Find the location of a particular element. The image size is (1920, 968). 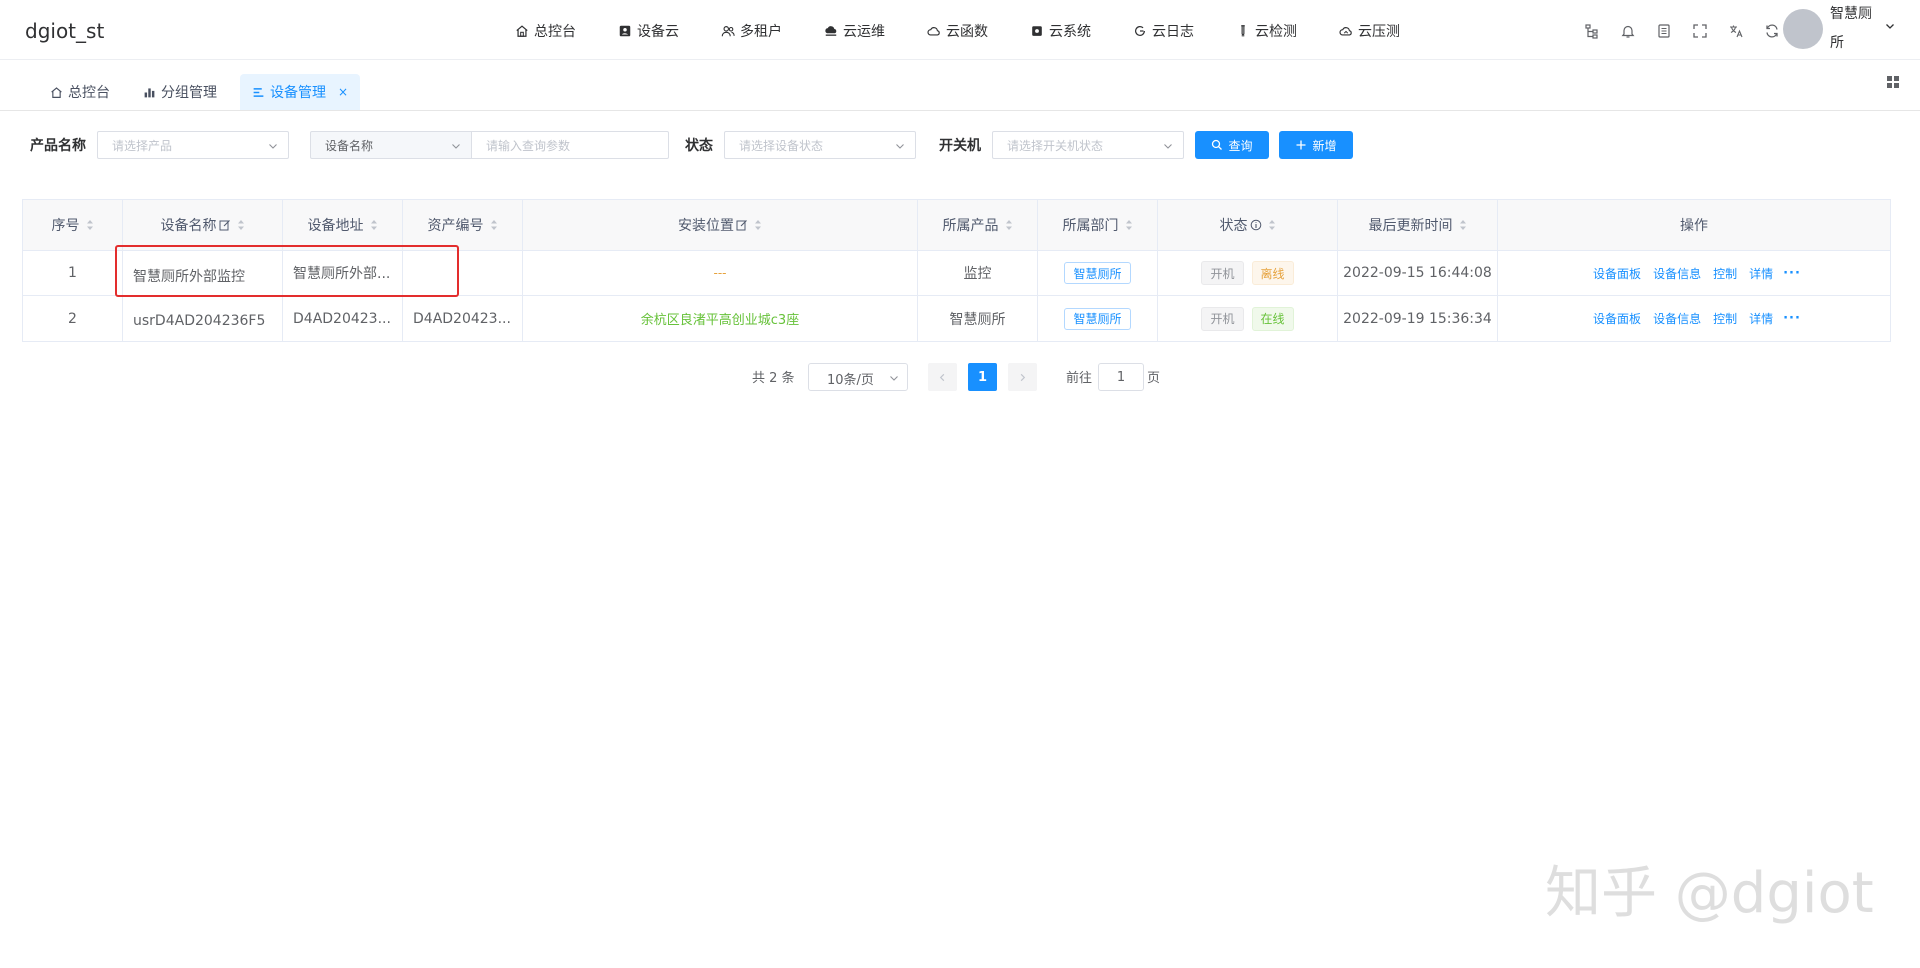

tab-group-management: 分组管理 is located at coordinates (180, 92).